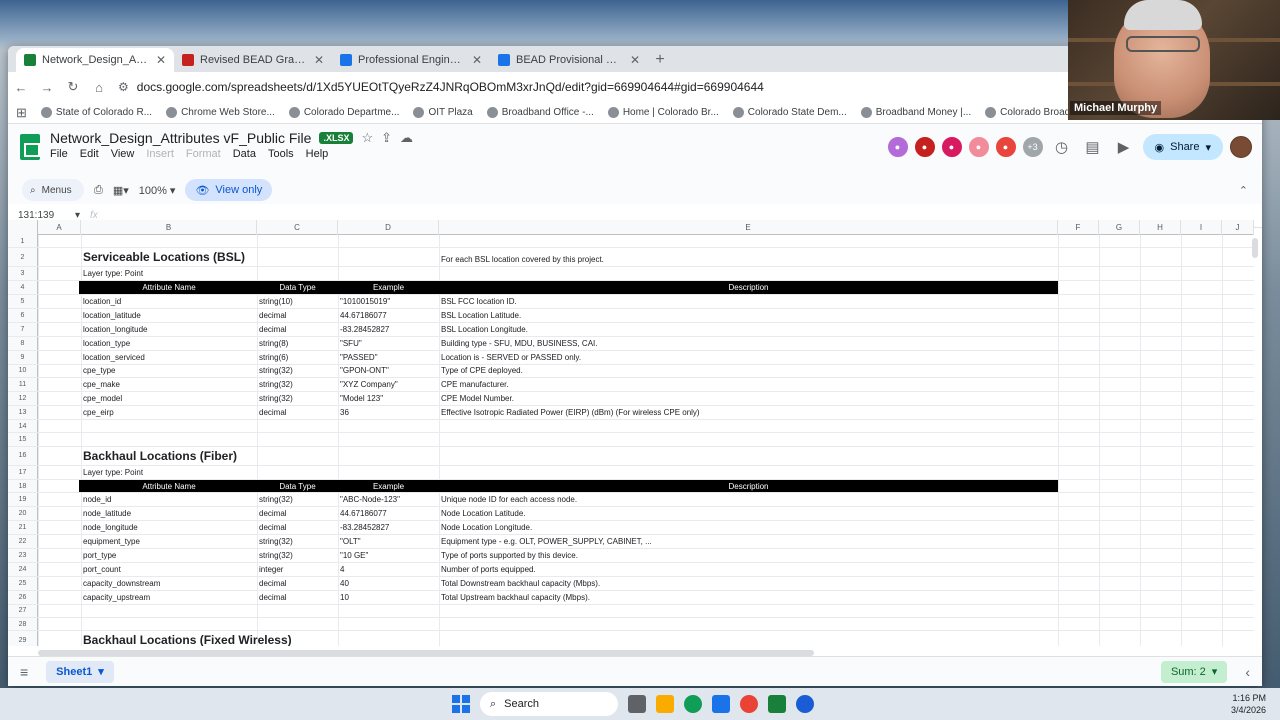  What do you see at coordinates (388, 541) in the screenshot?
I see `cell-d: "OLT"` at bounding box center [388, 541].